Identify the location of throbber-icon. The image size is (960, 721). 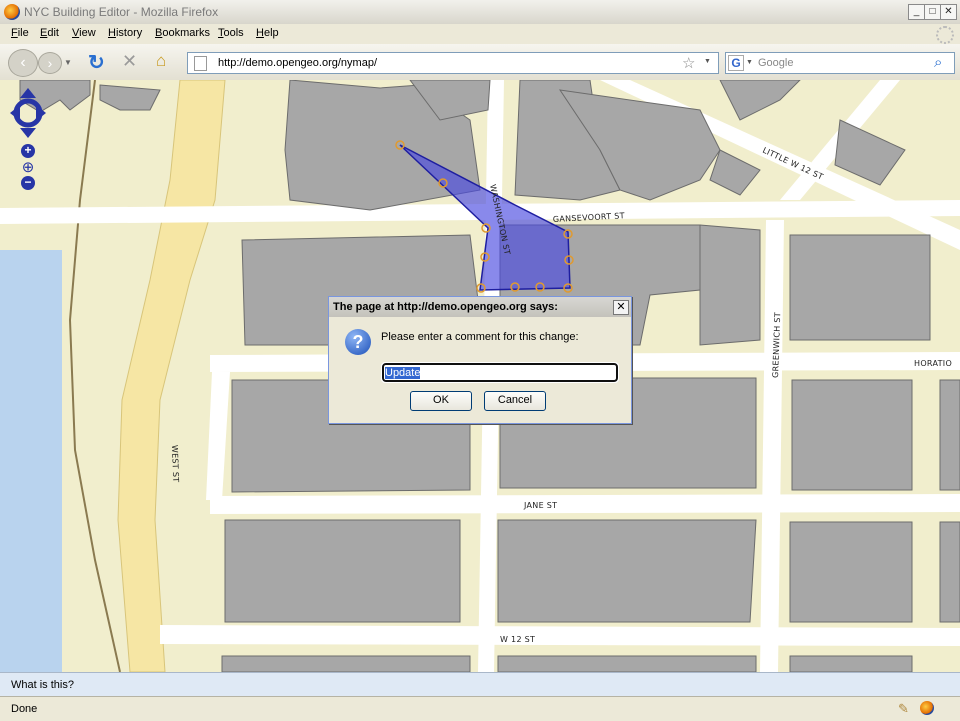
(945, 35).